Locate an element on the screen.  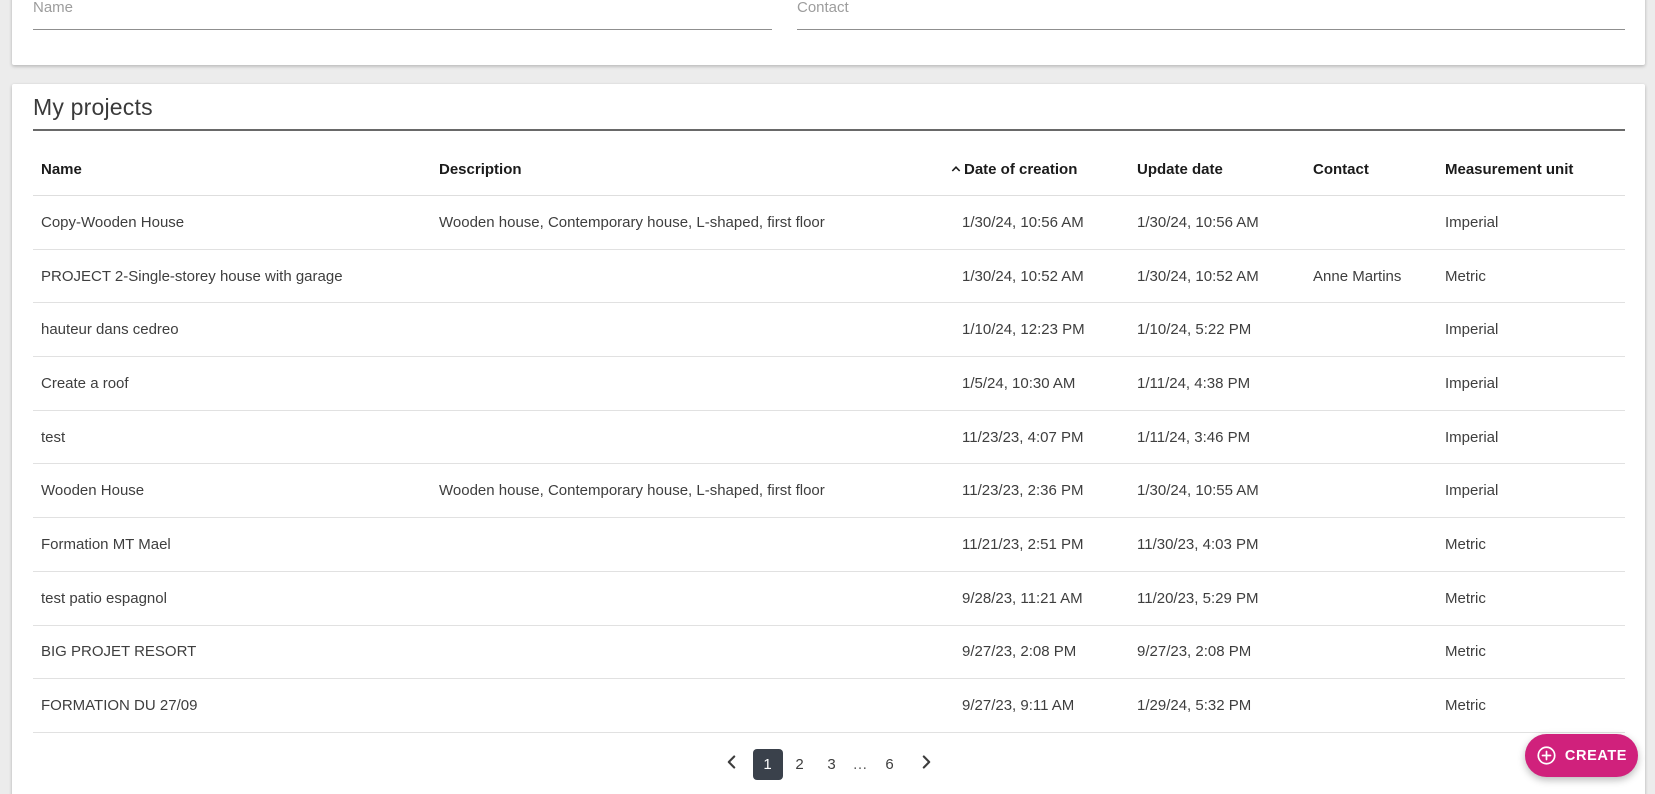
name-field-wrap is located at coordinates (402, 15).